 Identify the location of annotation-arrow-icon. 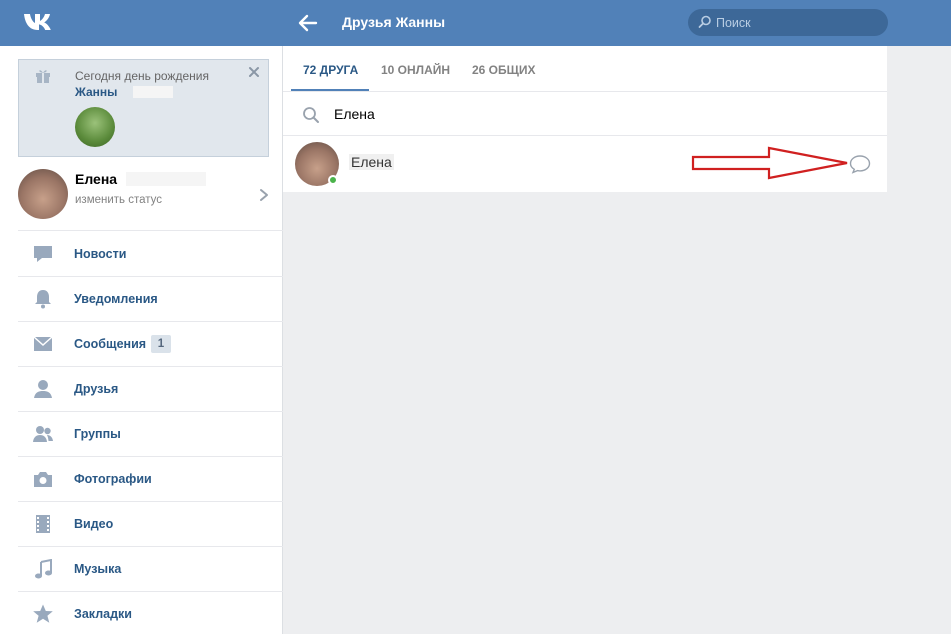
(769, 163).